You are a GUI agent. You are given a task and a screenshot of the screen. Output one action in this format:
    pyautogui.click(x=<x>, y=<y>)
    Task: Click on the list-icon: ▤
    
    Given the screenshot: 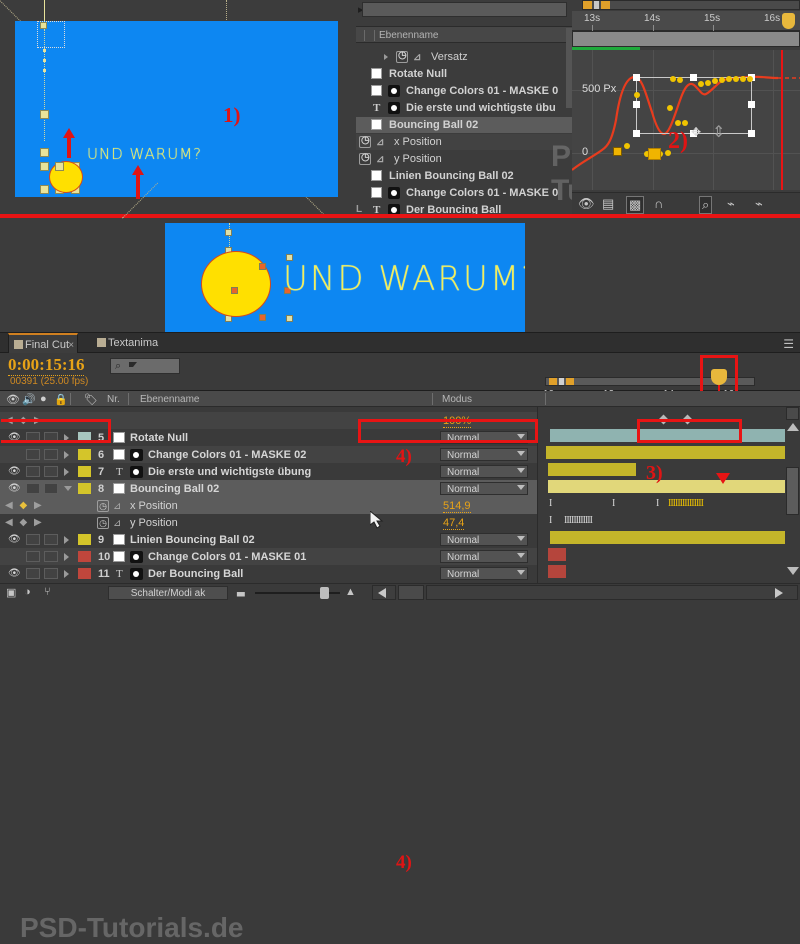 What is the action you would take?
    pyautogui.click(x=608, y=204)
    